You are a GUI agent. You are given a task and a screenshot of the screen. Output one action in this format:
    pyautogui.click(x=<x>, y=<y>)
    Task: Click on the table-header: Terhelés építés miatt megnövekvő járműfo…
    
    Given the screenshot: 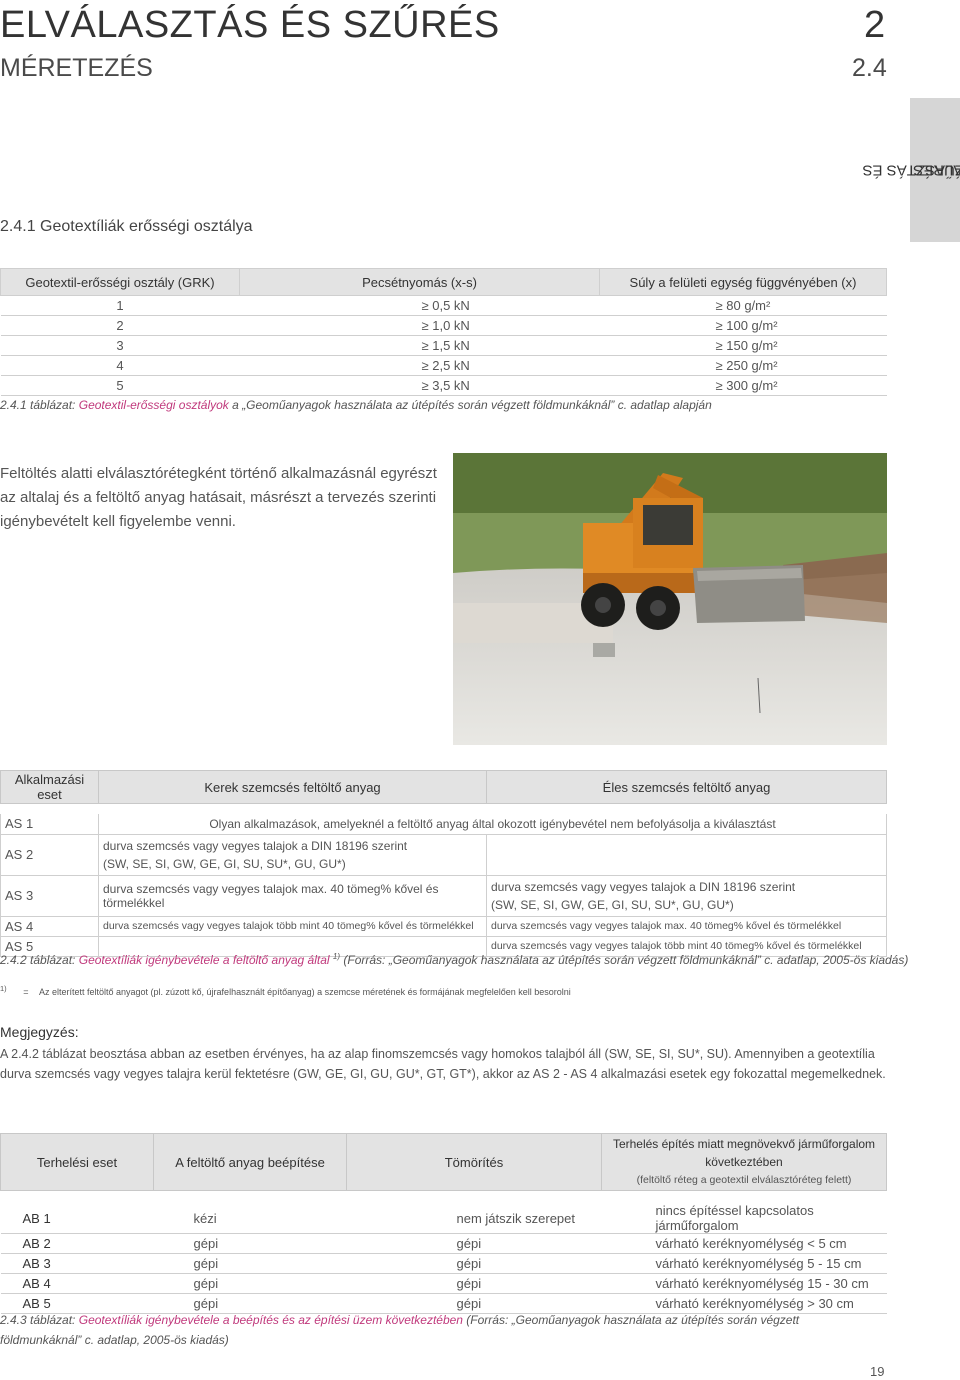 What is the action you would take?
    pyautogui.click(x=744, y=1162)
    